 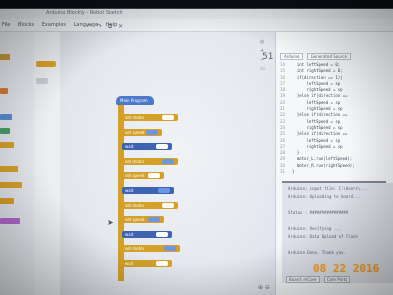 I want to click on console-buttons: Board: mCore Com Ports, so click(x=319, y=279).